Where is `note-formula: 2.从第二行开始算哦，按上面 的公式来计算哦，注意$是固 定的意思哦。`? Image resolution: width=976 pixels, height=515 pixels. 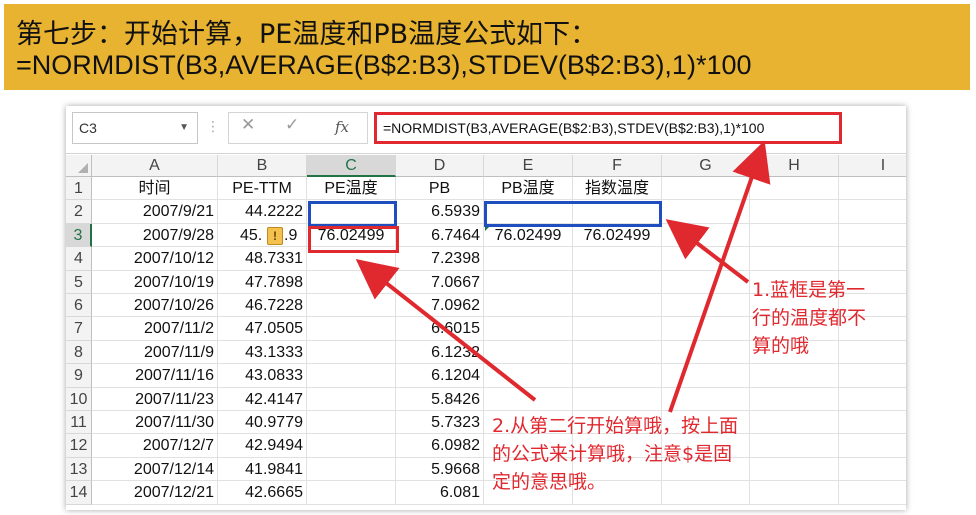 note-formula: 2.从第二行开始算哦，按上面 的公式来计算哦，注意$是固 定的意思哦。 is located at coordinates (615, 454).